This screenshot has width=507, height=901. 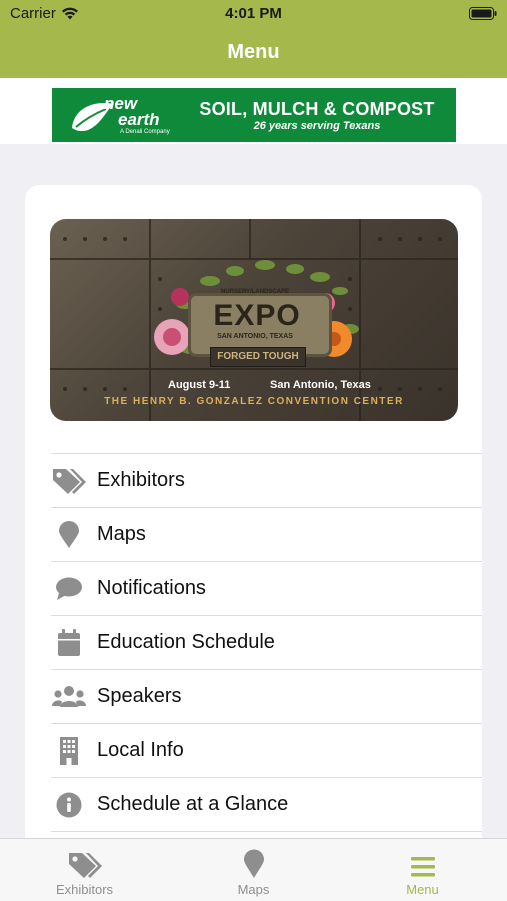 I want to click on menu-item-label: Schedule at a Glance, so click(x=193, y=804).